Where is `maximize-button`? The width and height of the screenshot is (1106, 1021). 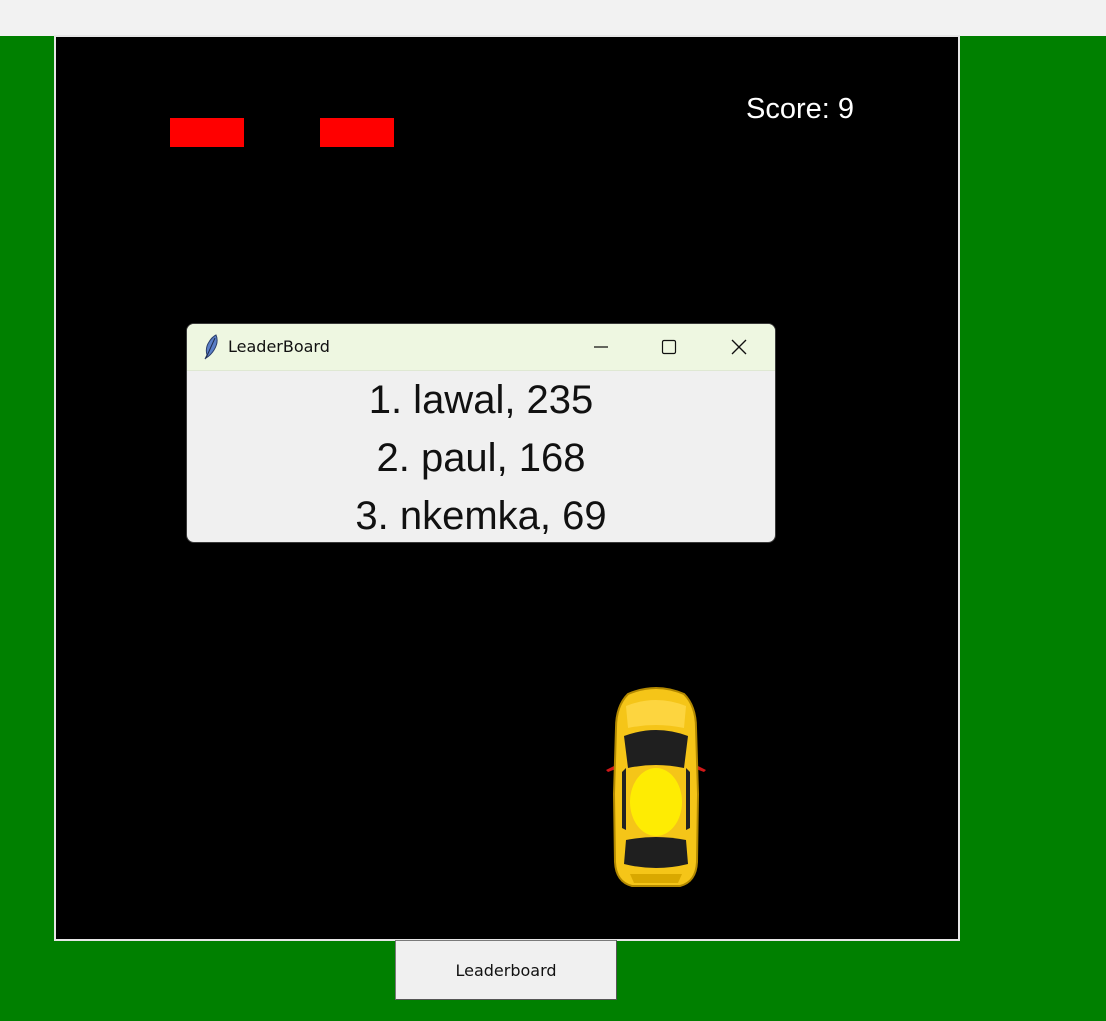
maximize-button is located at coordinates (669, 347).